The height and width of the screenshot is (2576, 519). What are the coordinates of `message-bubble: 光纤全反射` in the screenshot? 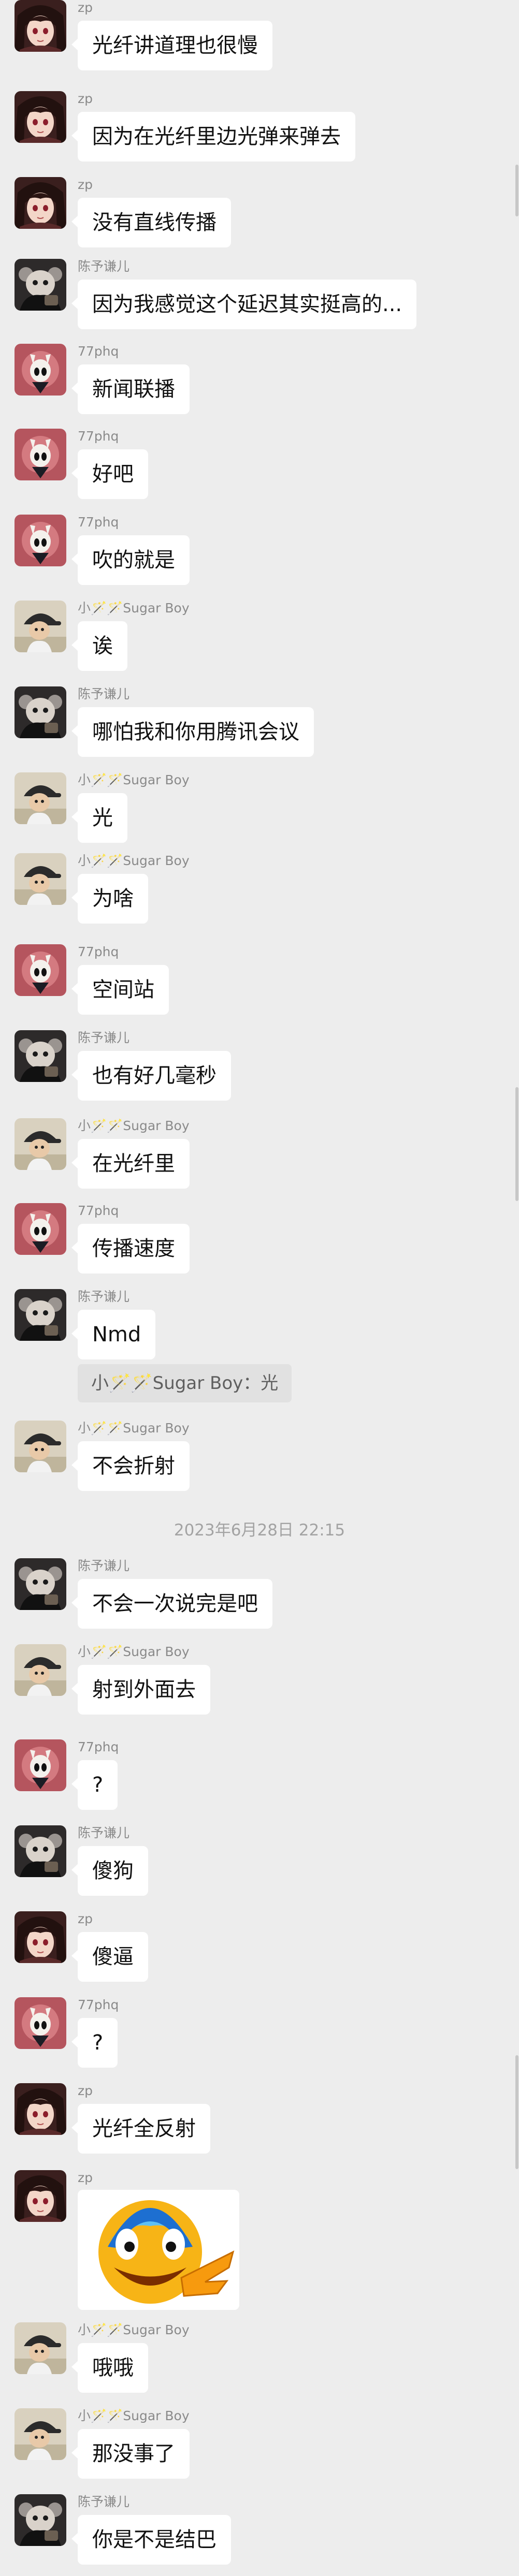 It's located at (141, 2129).